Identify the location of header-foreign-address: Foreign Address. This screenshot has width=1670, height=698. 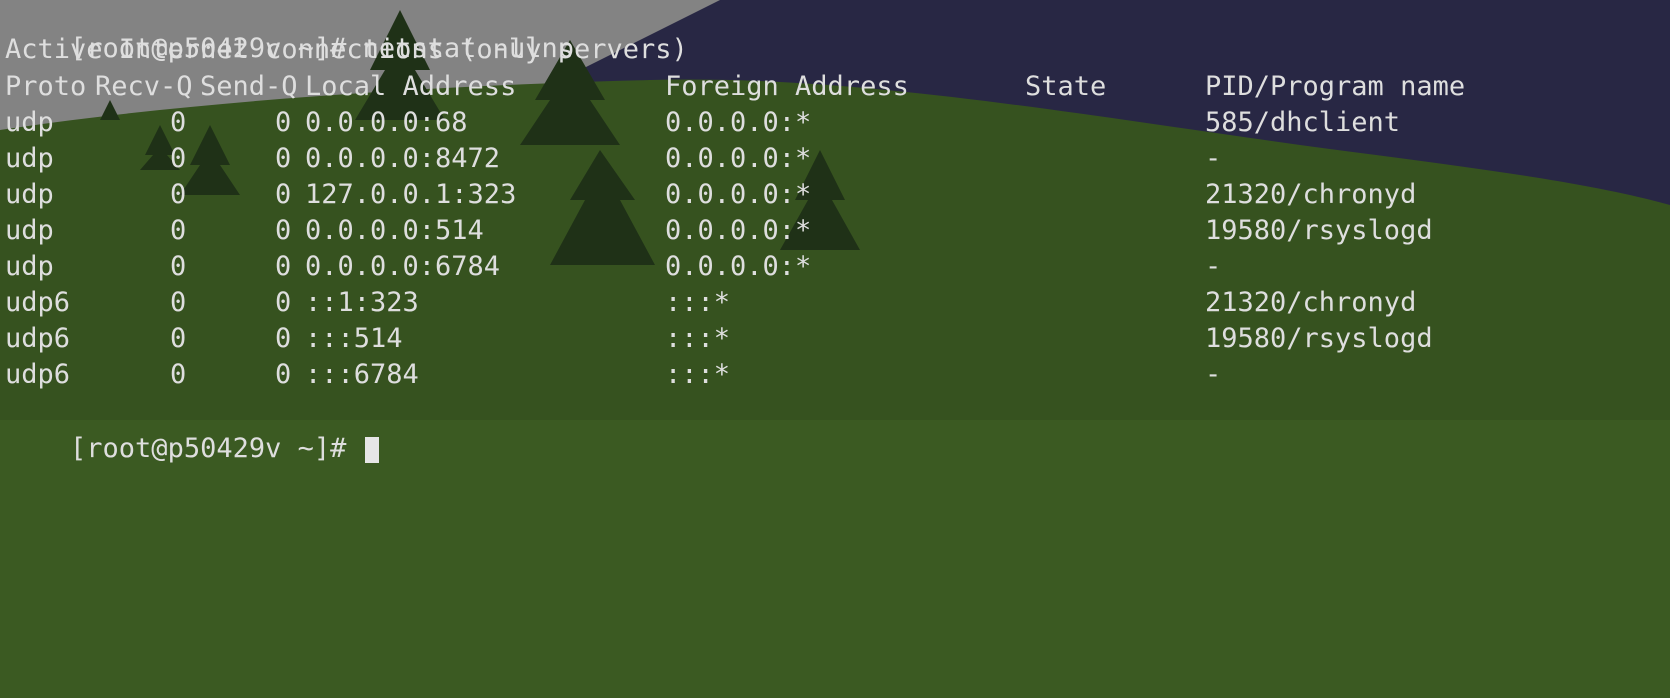
(787, 86).